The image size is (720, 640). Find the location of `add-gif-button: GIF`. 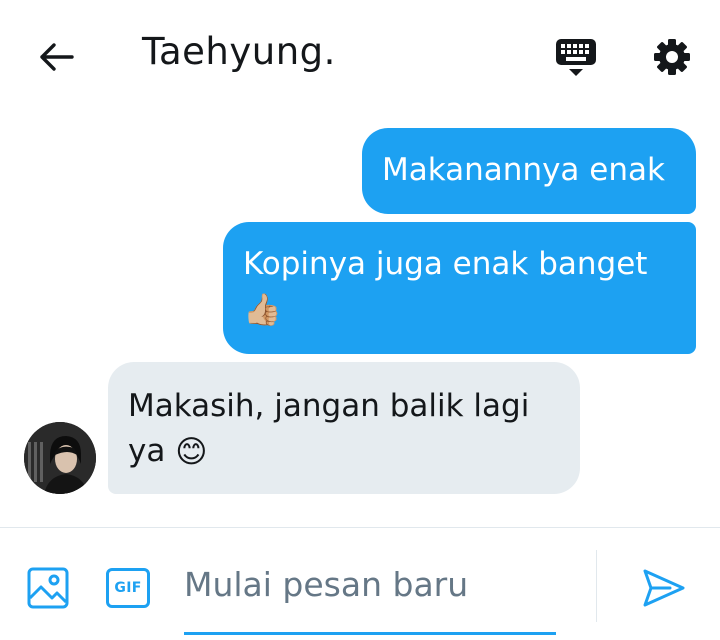

add-gif-button: GIF is located at coordinates (128, 588).